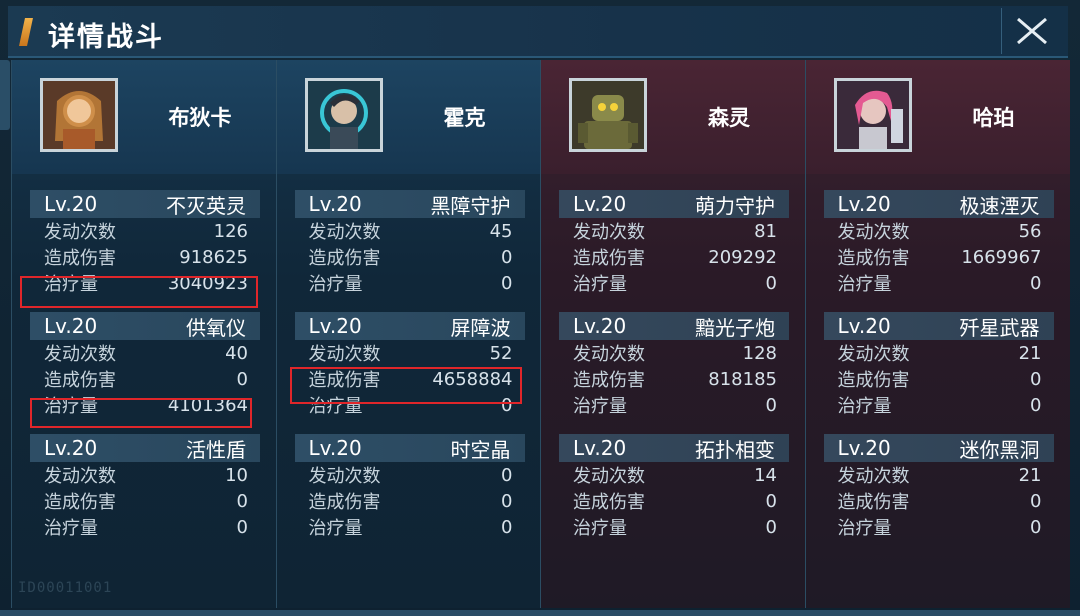  What do you see at coordinates (145, 326) in the screenshot?
I see `skill-header: Lv.20 供氧仪` at bounding box center [145, 326].